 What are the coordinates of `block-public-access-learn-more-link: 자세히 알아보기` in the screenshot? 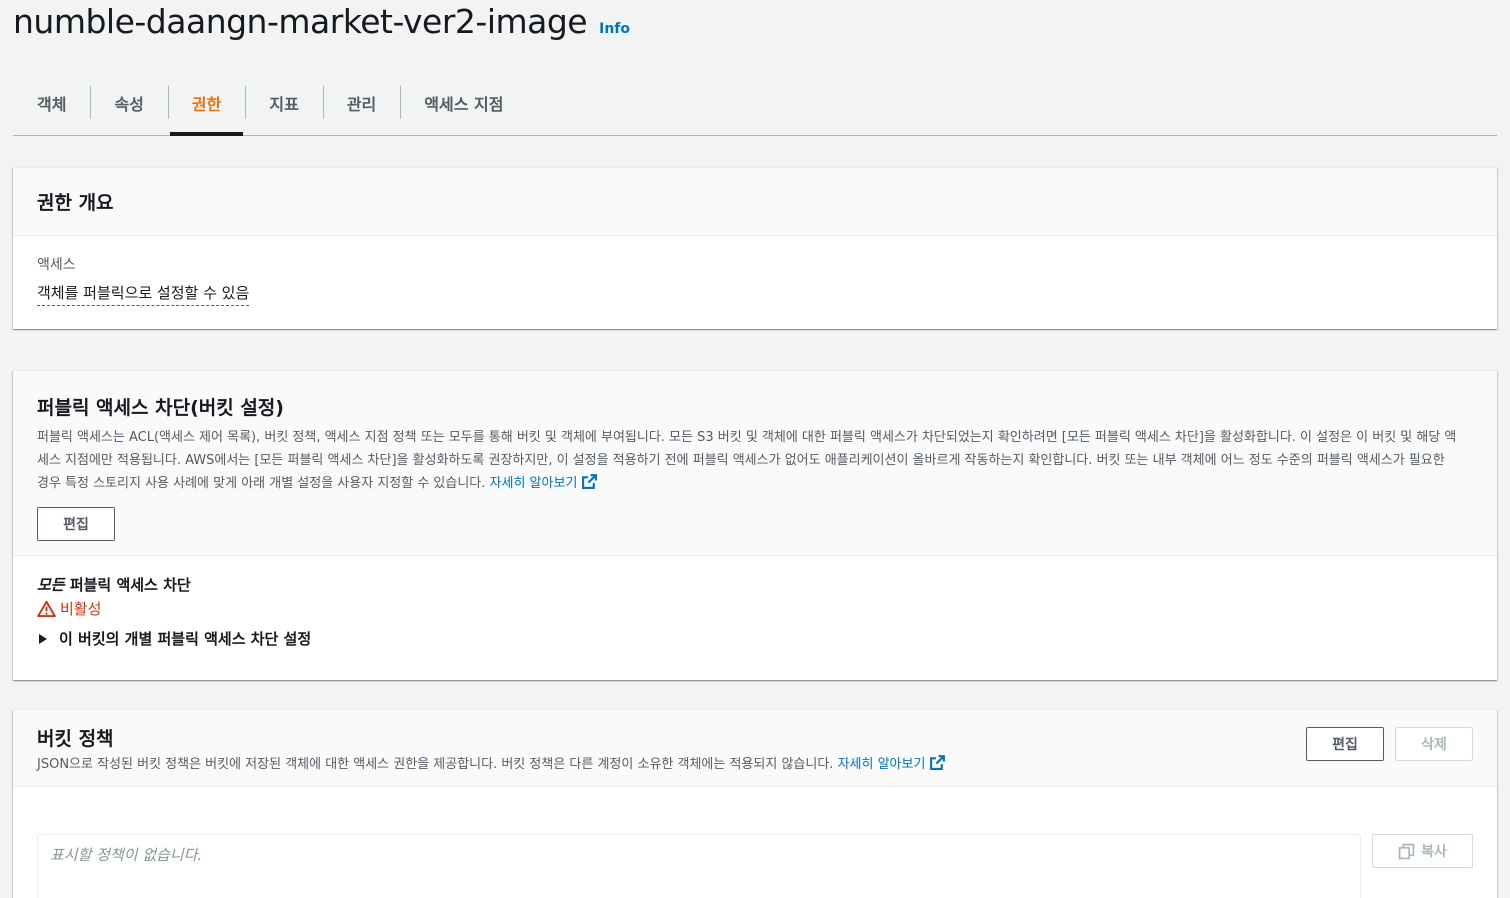 It's located at (544, 482).